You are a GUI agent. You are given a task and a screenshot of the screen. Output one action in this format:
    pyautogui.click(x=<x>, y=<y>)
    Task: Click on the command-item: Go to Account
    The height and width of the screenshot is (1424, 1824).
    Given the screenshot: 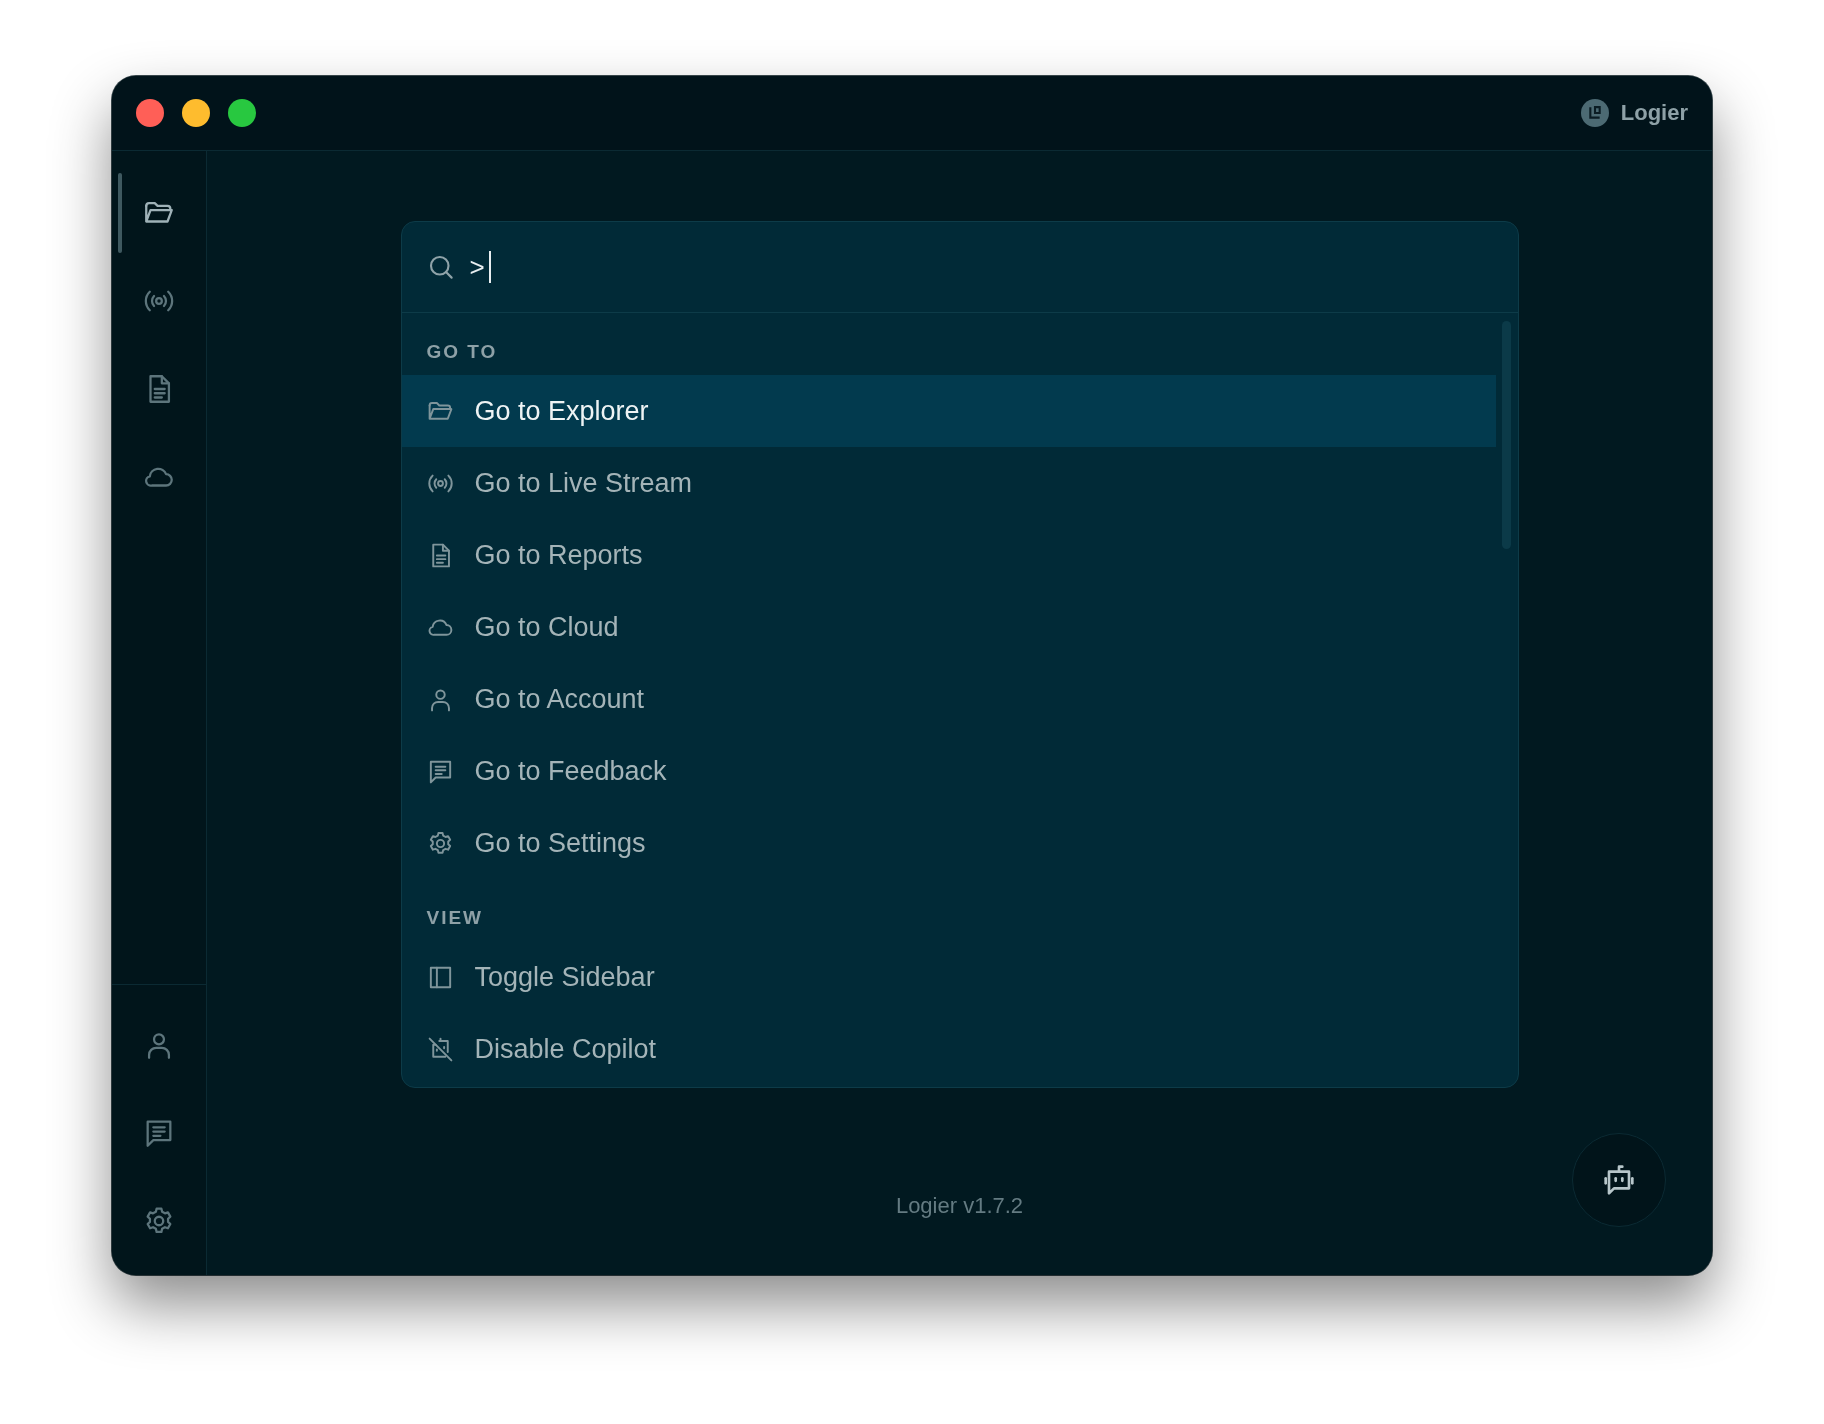 What is the action you would take?
    pyautogui.click(x=948, y=699)
    